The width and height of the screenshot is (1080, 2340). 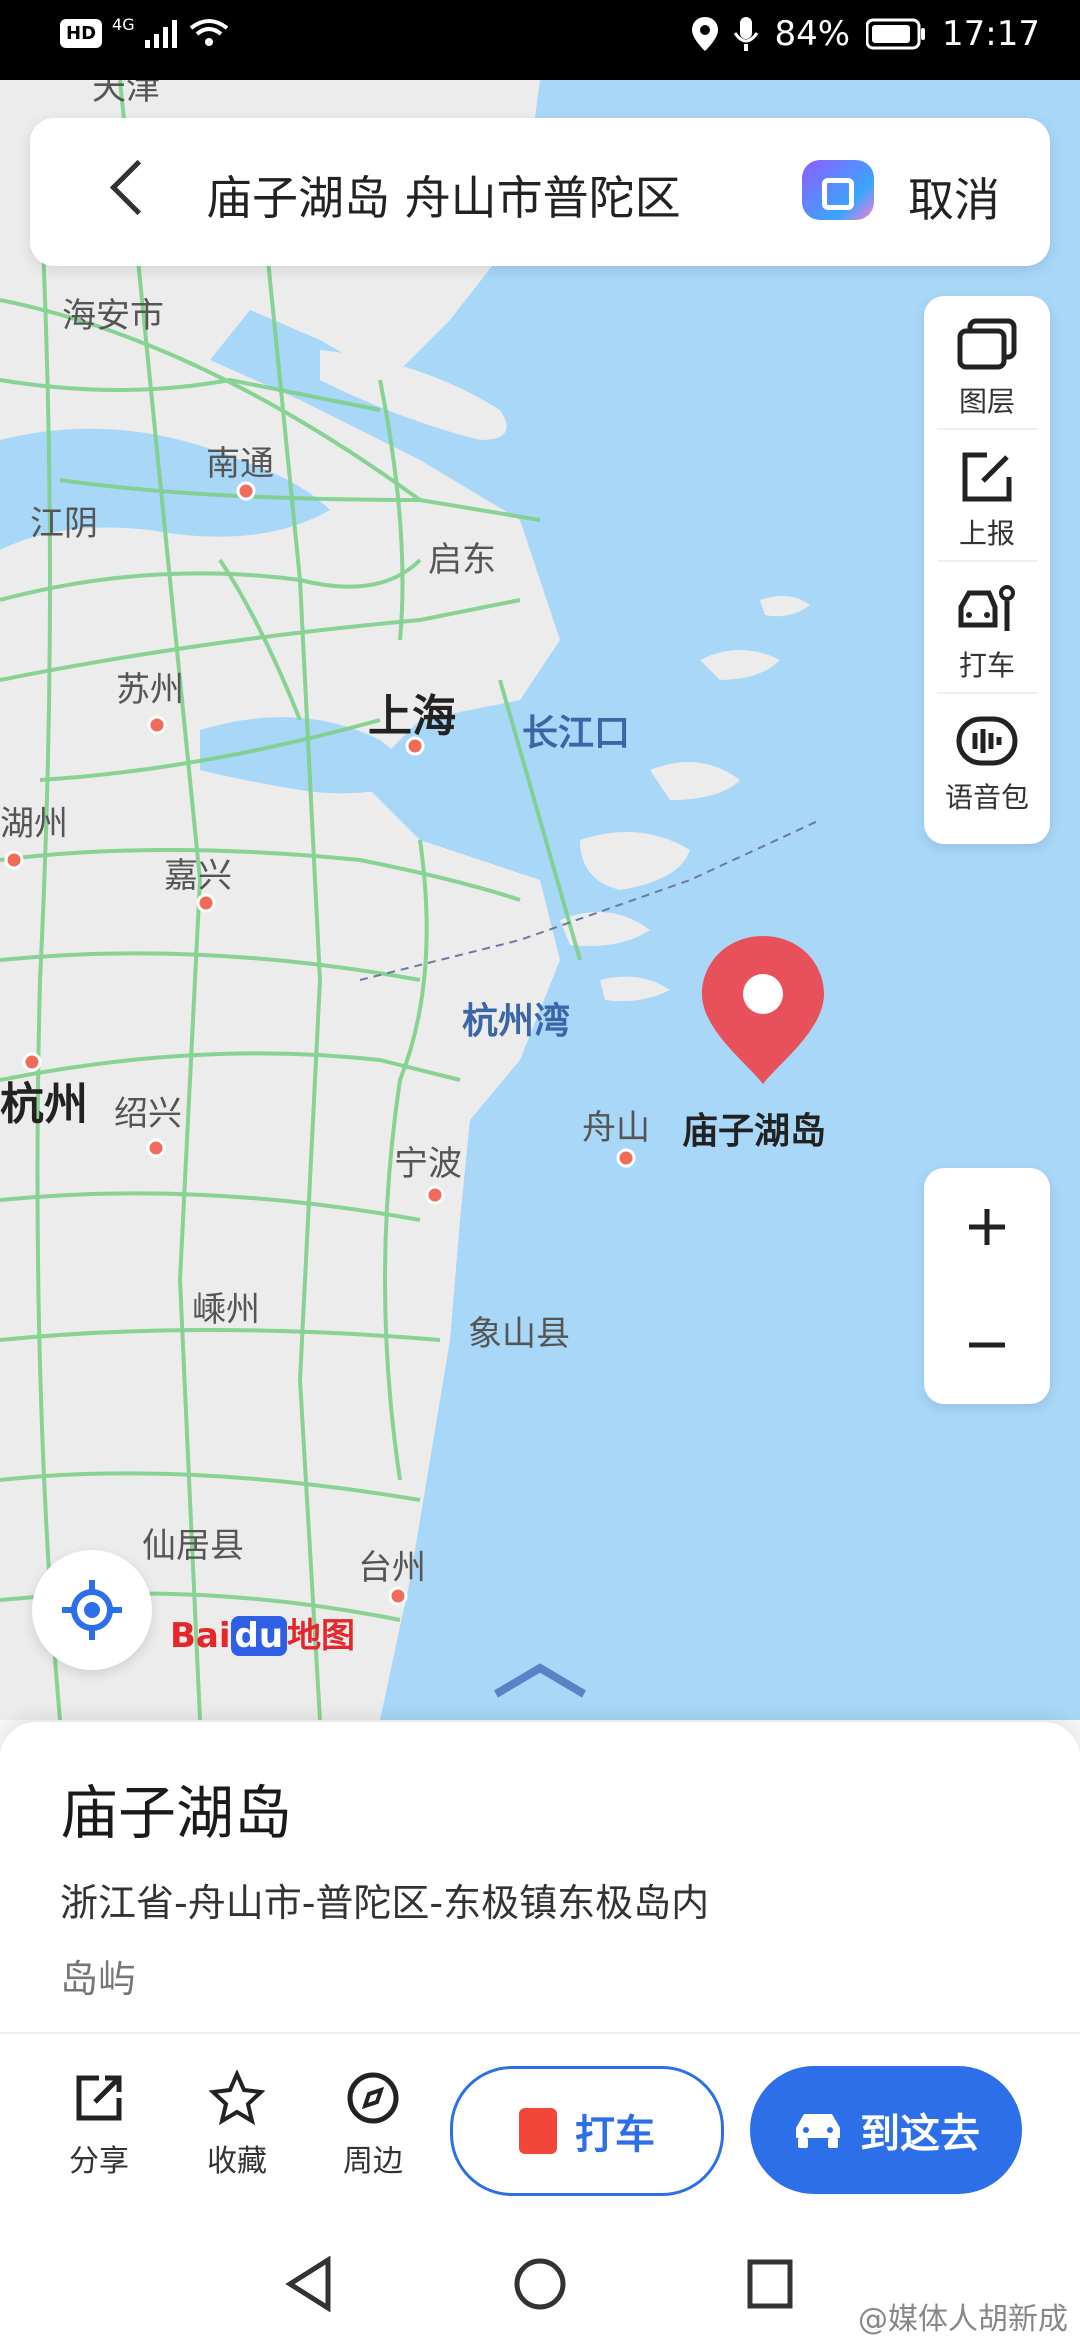 I want to click on voice-pack-icon, so click(x=987, y=741).